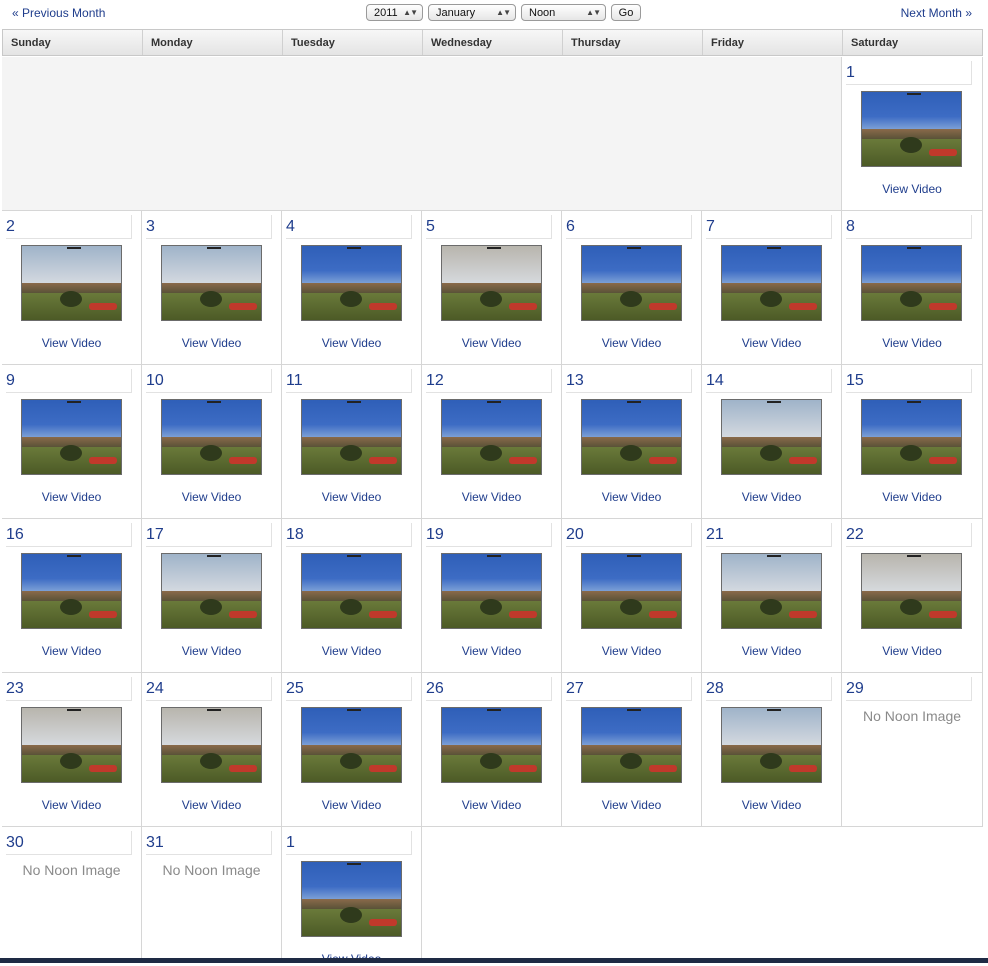 The width and height of the screenshot is (988, 966). What do you see at coordinates (936, 13) in the screenshot?
I see `next-month-link: Next Month »` at bounding box center [936, 13].